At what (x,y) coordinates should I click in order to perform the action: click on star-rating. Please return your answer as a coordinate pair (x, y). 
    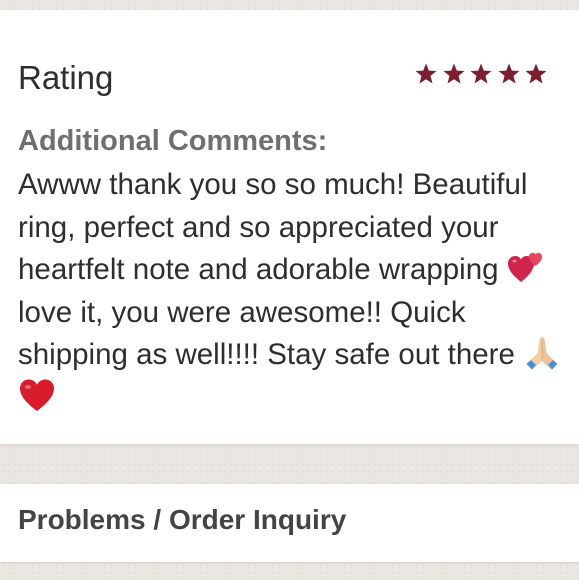
    Looking at the image, I should click on (481, 74).